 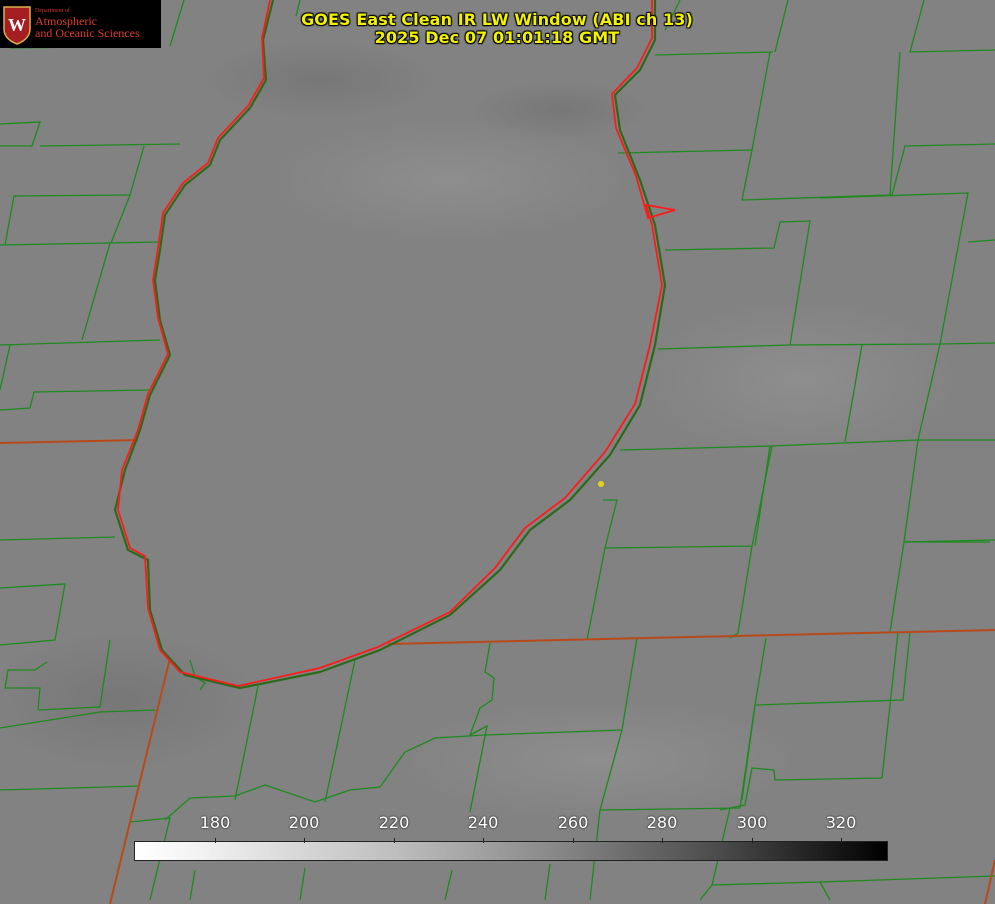 I want to click on colorbar-tick-label: 300, so click(x=752, y=822).